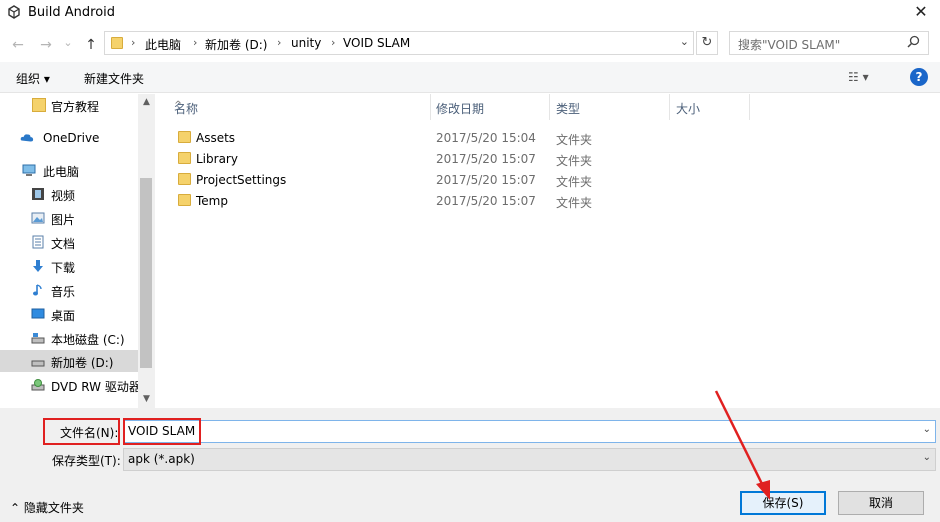 The image size is (940, 522). Describe the element at coordinates (529, 459) in the screenshot. I see `filetype-select: apk (*.apk) ⌄` at that location.